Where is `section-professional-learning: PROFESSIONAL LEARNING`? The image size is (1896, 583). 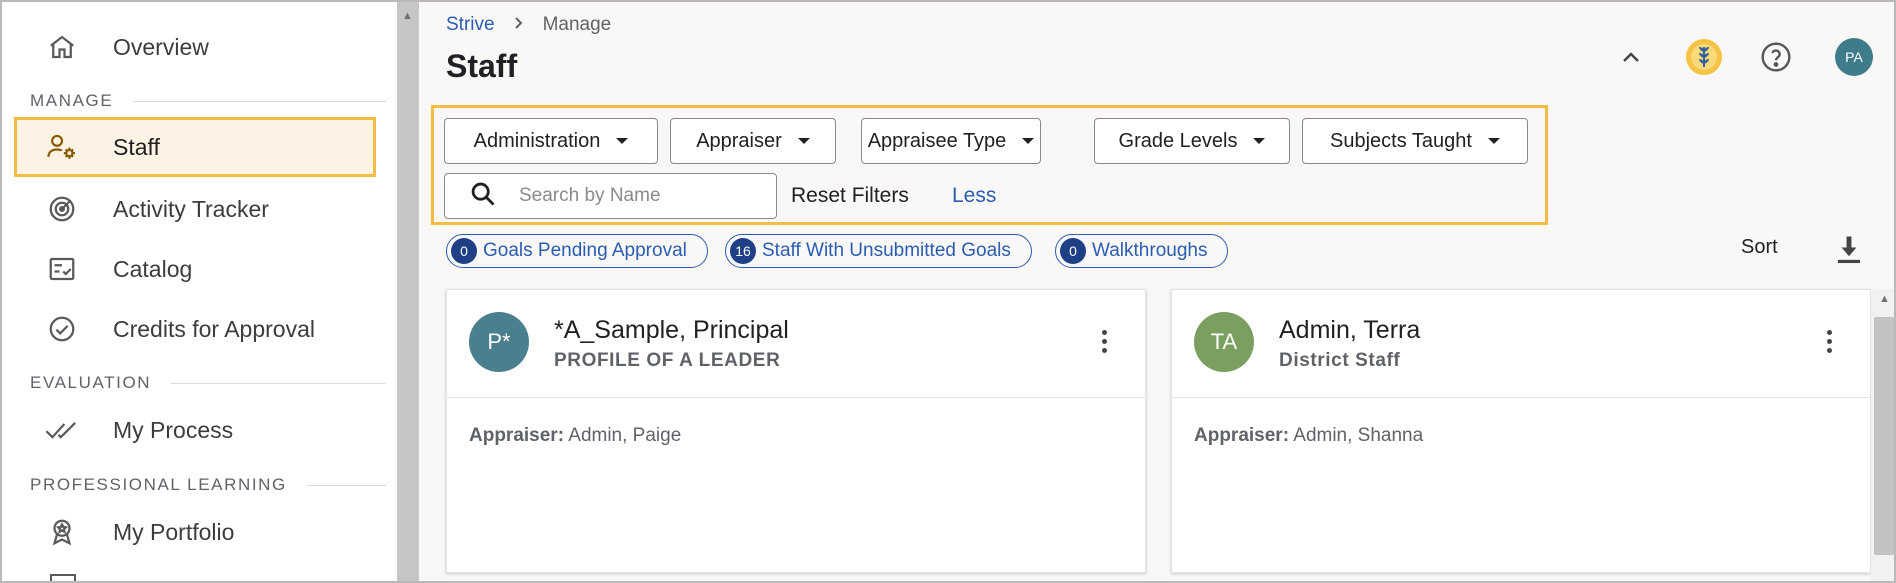
section-professional-learning: PROFESSIONAL LEARNING is located at coordinates (208, 485).